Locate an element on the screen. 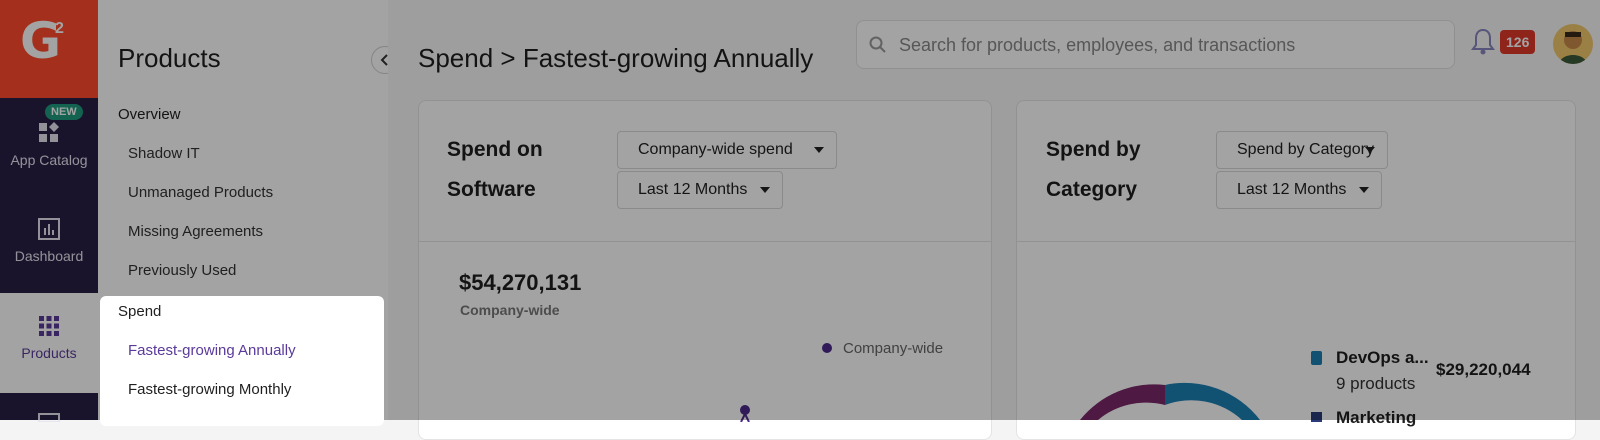  nav-item-previously-used: Previously Used is located at coordinates (182, 270).